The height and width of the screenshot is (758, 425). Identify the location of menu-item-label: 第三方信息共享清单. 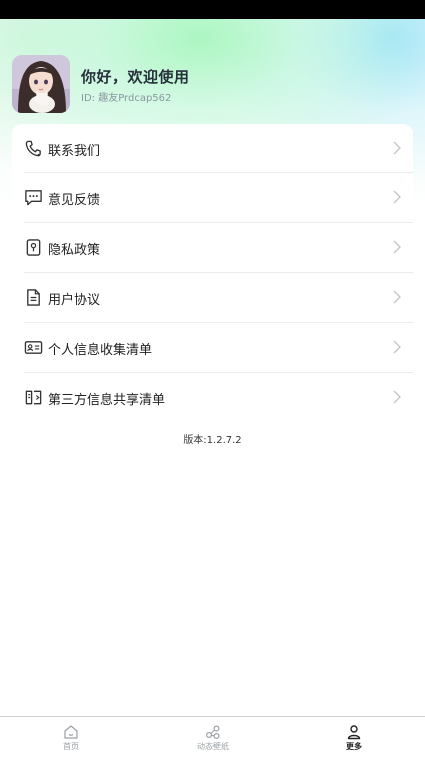
(107, 400).